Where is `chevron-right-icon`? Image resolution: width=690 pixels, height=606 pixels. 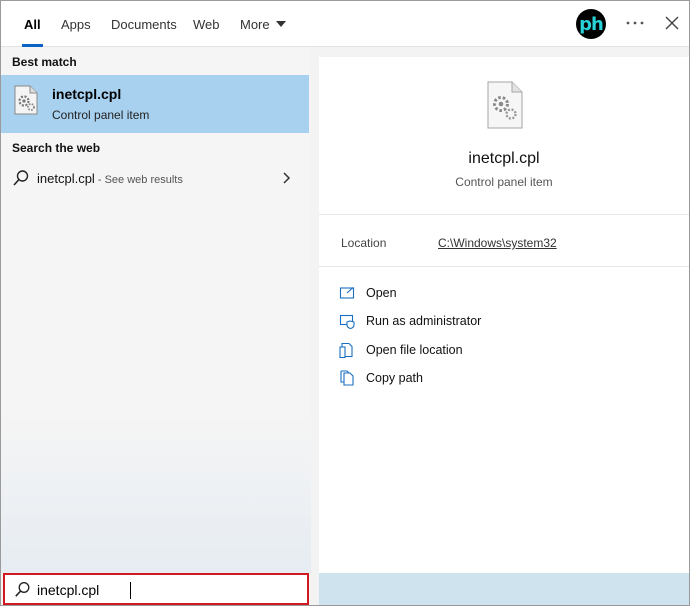
chevron-right-icon is located at coordinates (286, 178).